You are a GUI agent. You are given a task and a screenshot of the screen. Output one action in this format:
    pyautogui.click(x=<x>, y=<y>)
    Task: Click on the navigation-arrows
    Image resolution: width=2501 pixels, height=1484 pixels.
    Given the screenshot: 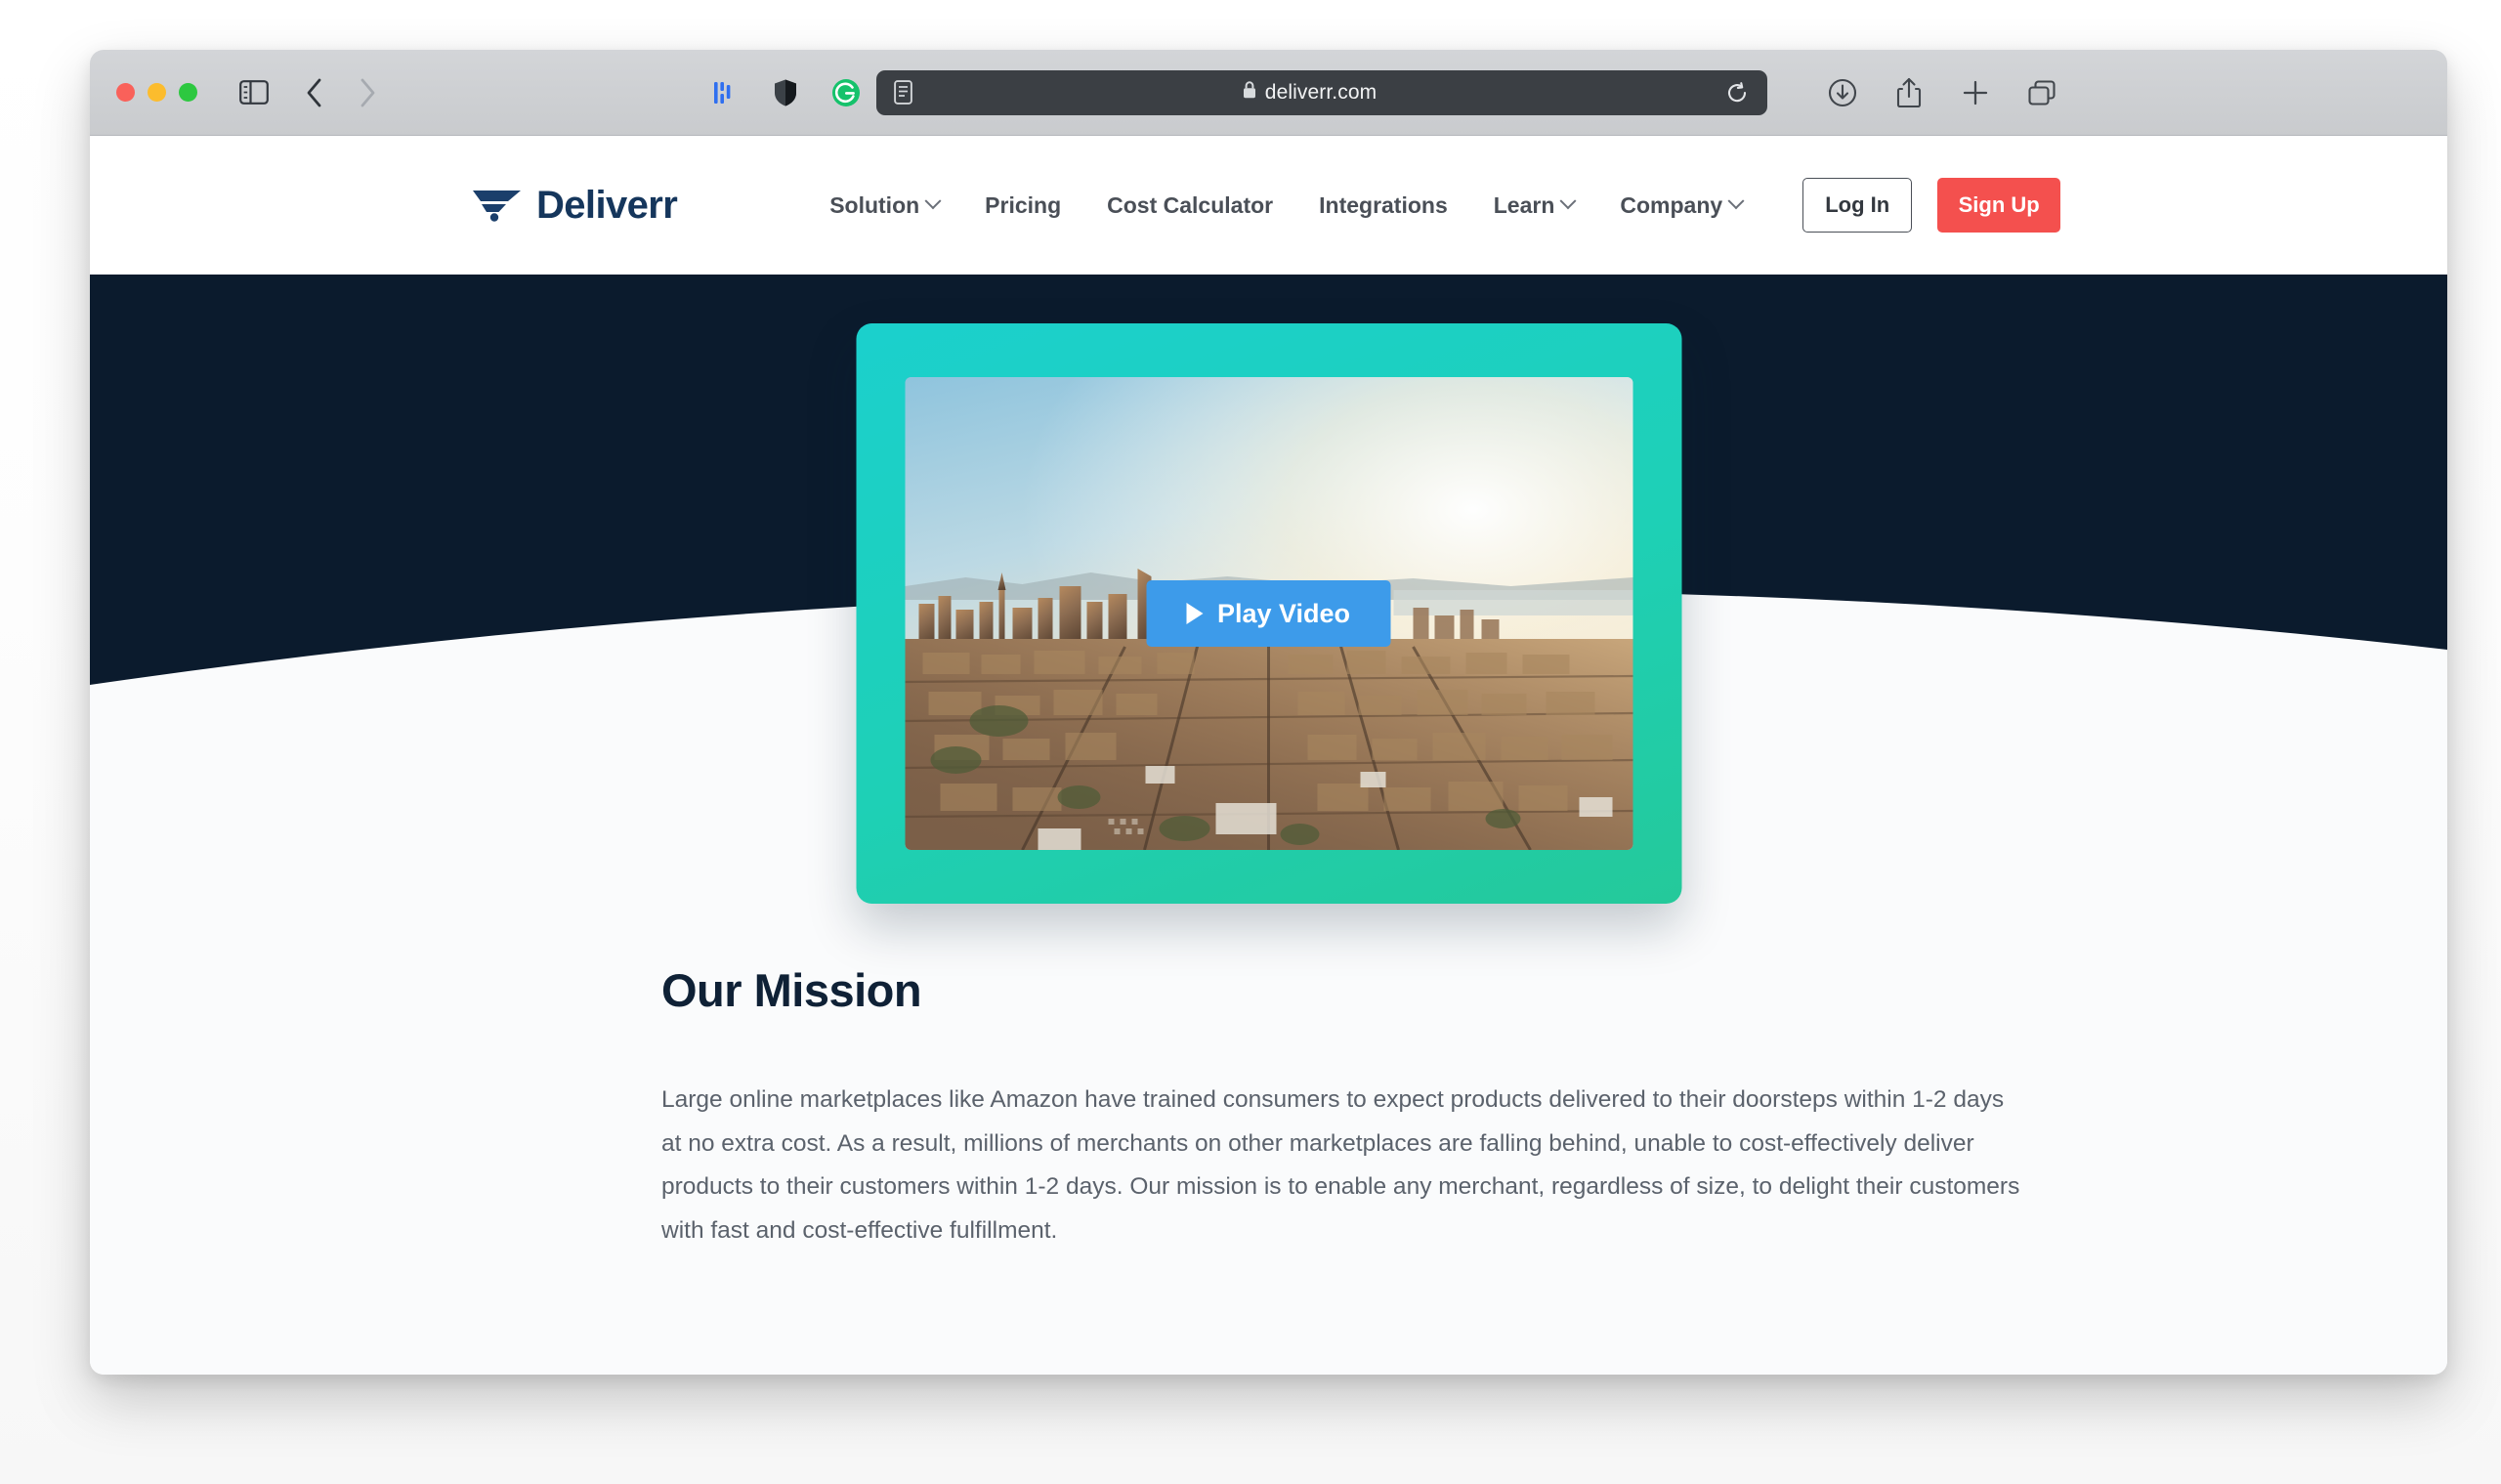 What is the action you would take?
    pyautogui.click(x=341, y=92)
    